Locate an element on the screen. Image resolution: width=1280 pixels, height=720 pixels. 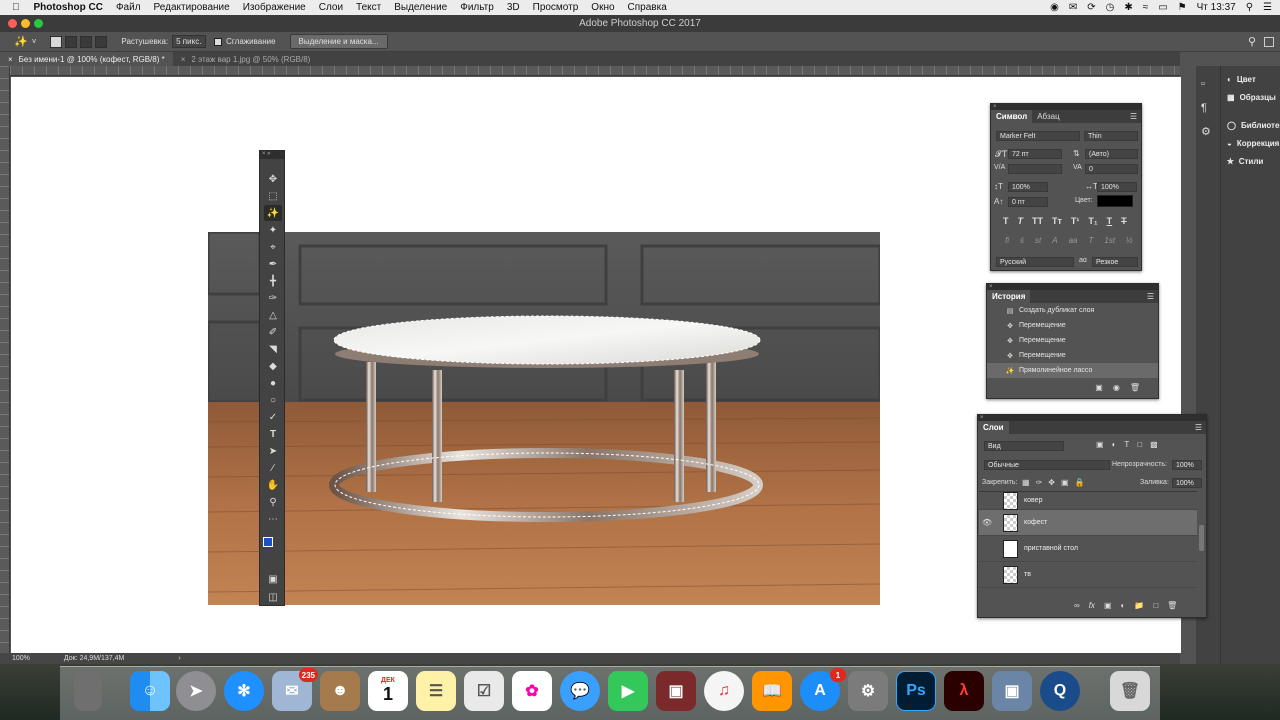
reminders-icon: ☑ is located at coordinates (484, 691).